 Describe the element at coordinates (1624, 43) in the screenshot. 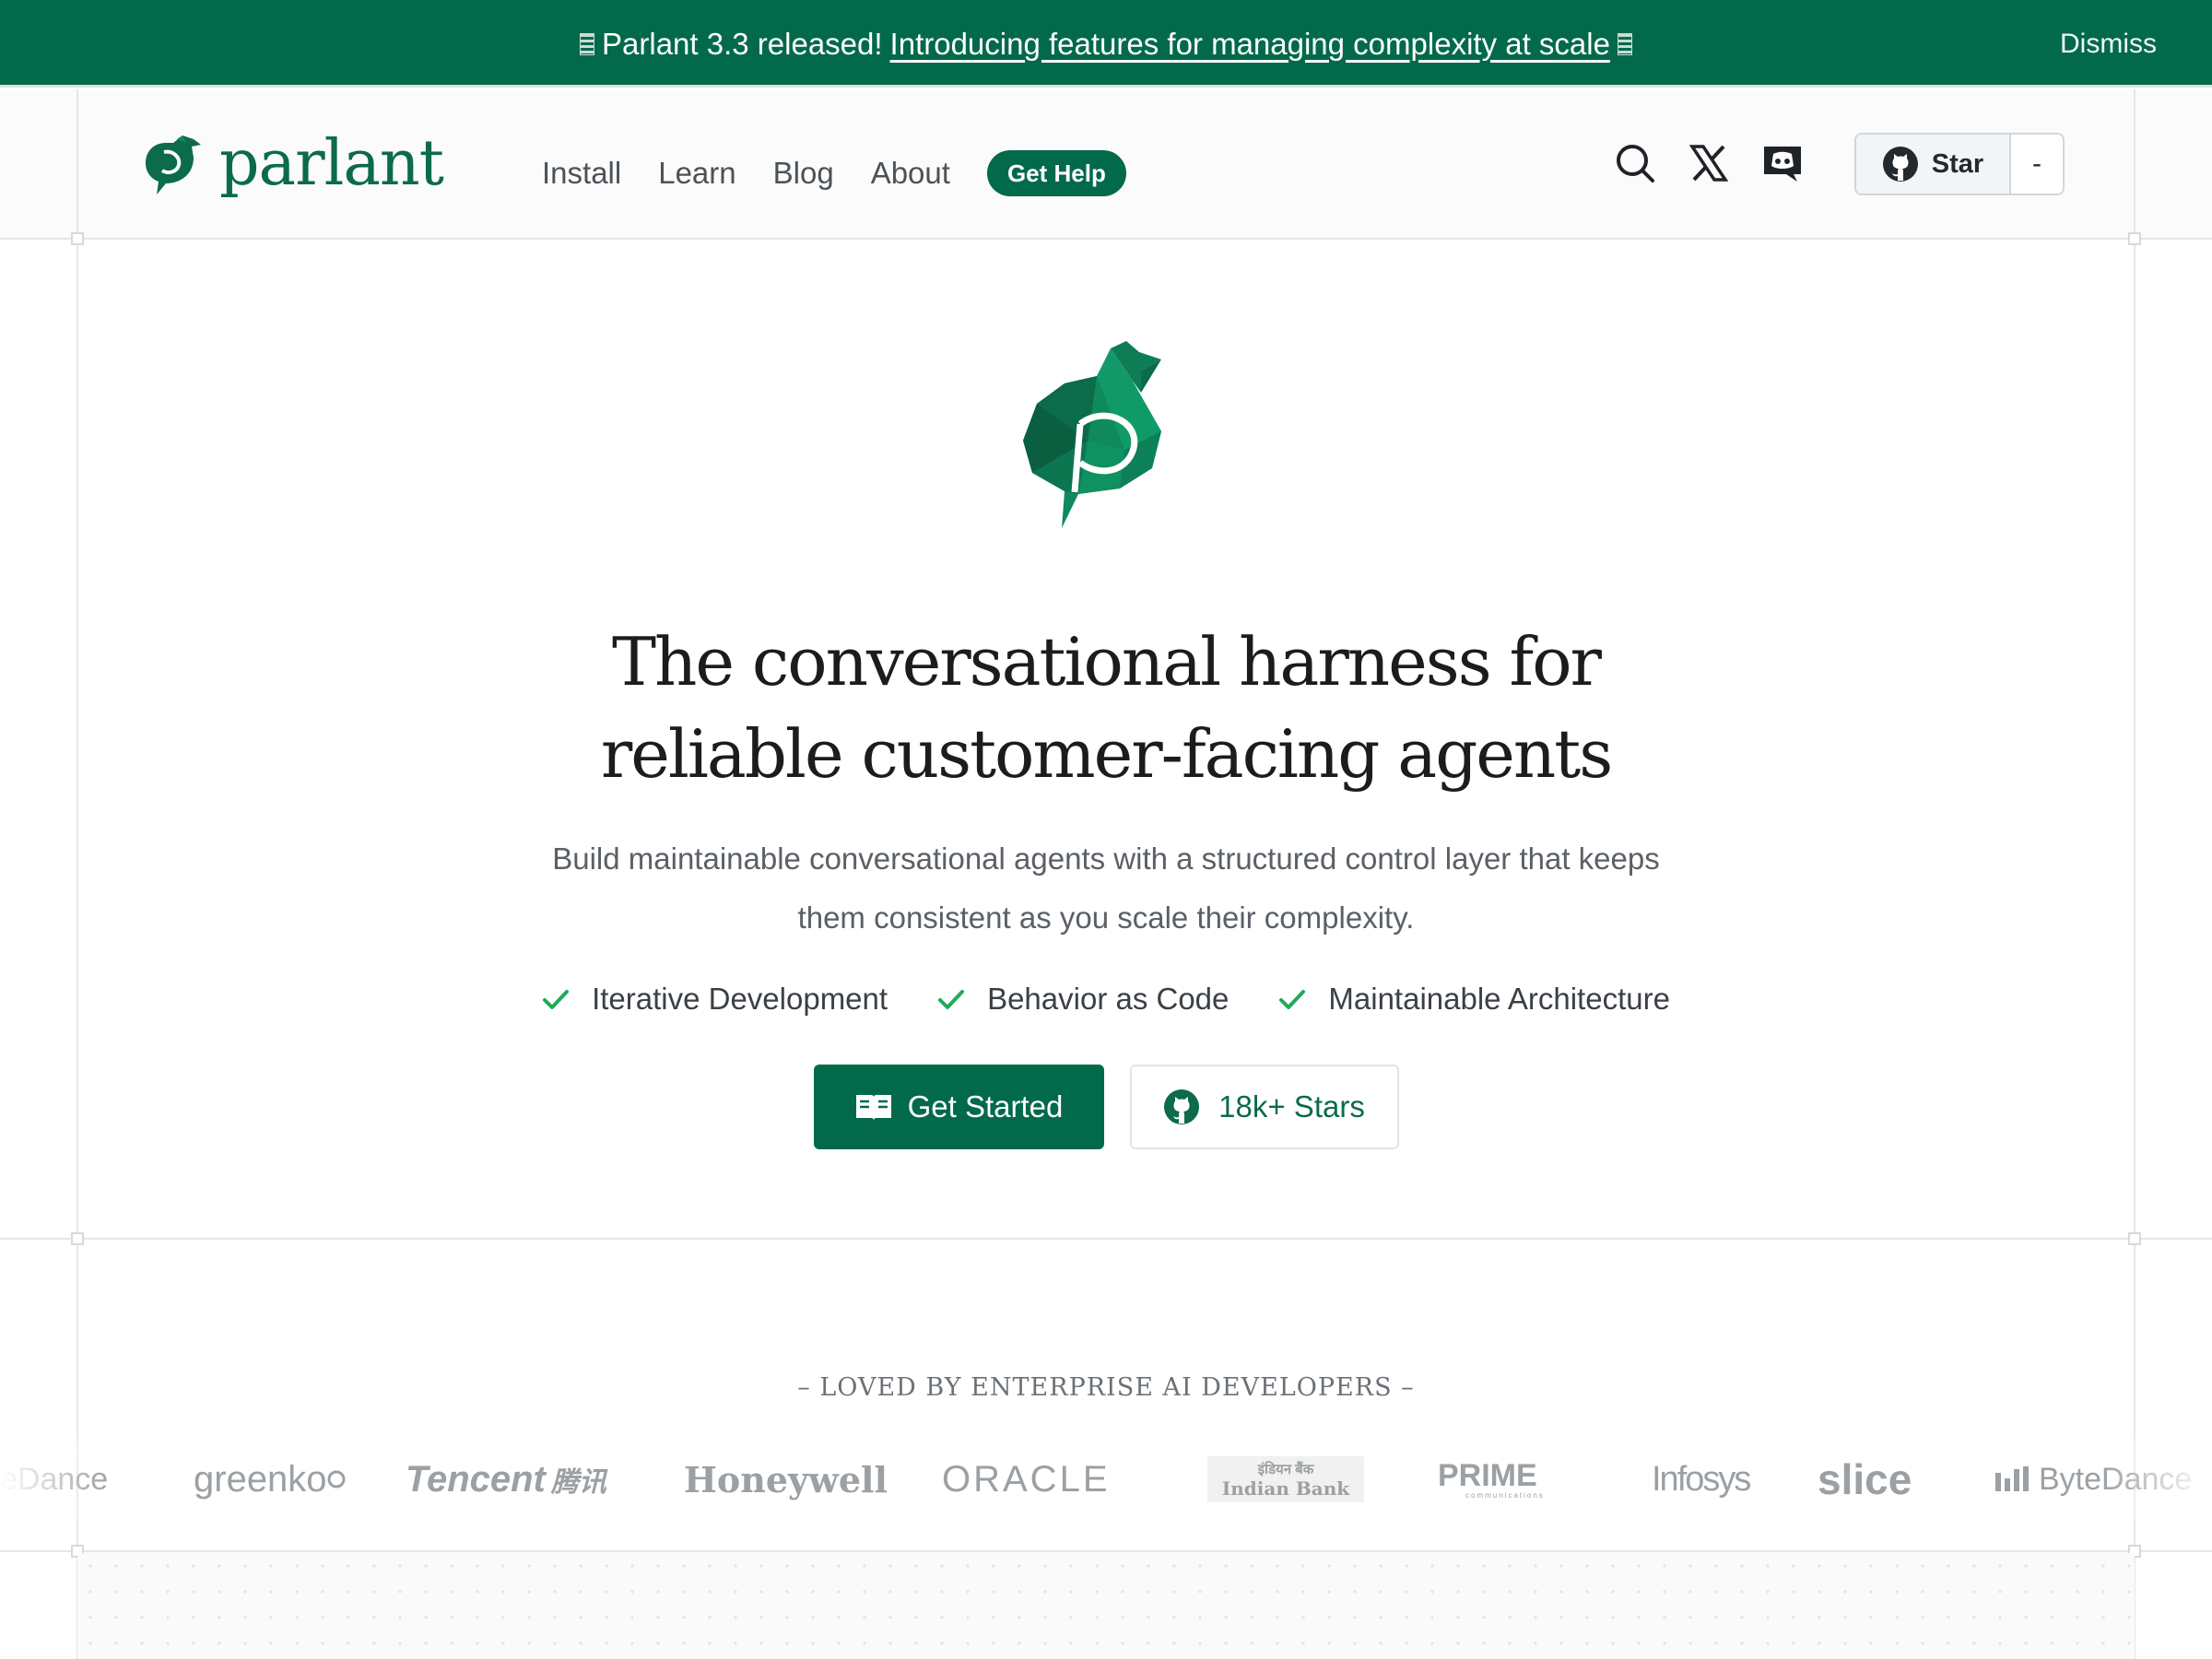

I see `banner-decor-right-icon` at that location.